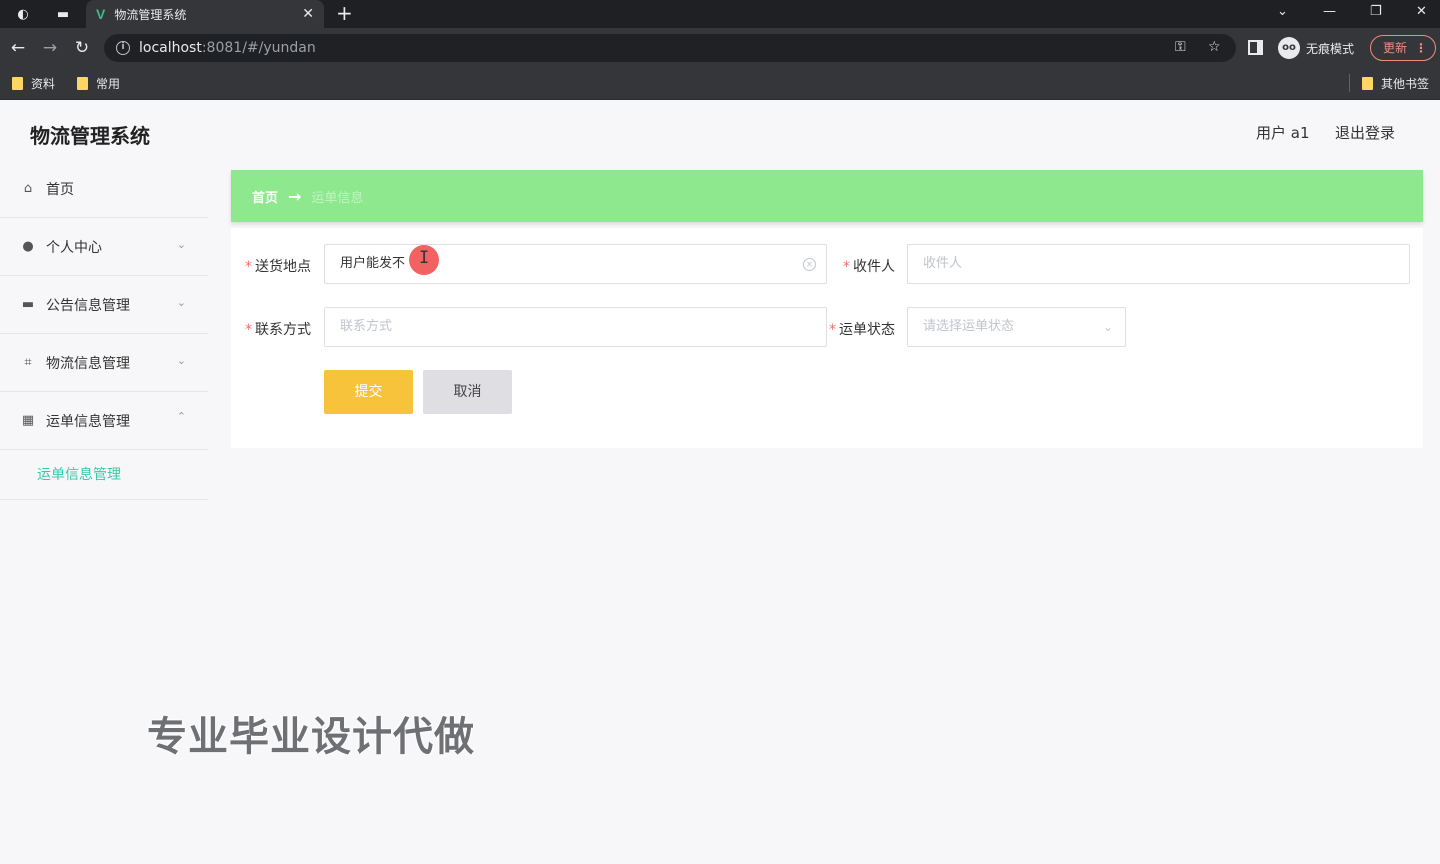 Image resolution: width=1440 pixels, height=864 pixels. I want to click on cancel-button: 取消, so click(467, 392).